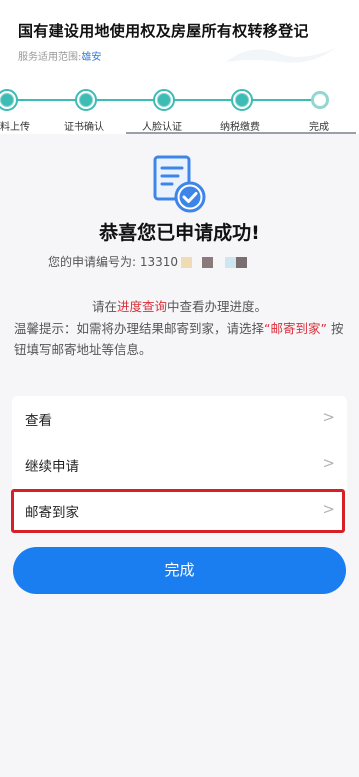 The image size is (359, 777). What do you see at coordinates (15, 127) in the screenshot?
I see `step-label-1: 料上传` at bounding box center [15, 127].